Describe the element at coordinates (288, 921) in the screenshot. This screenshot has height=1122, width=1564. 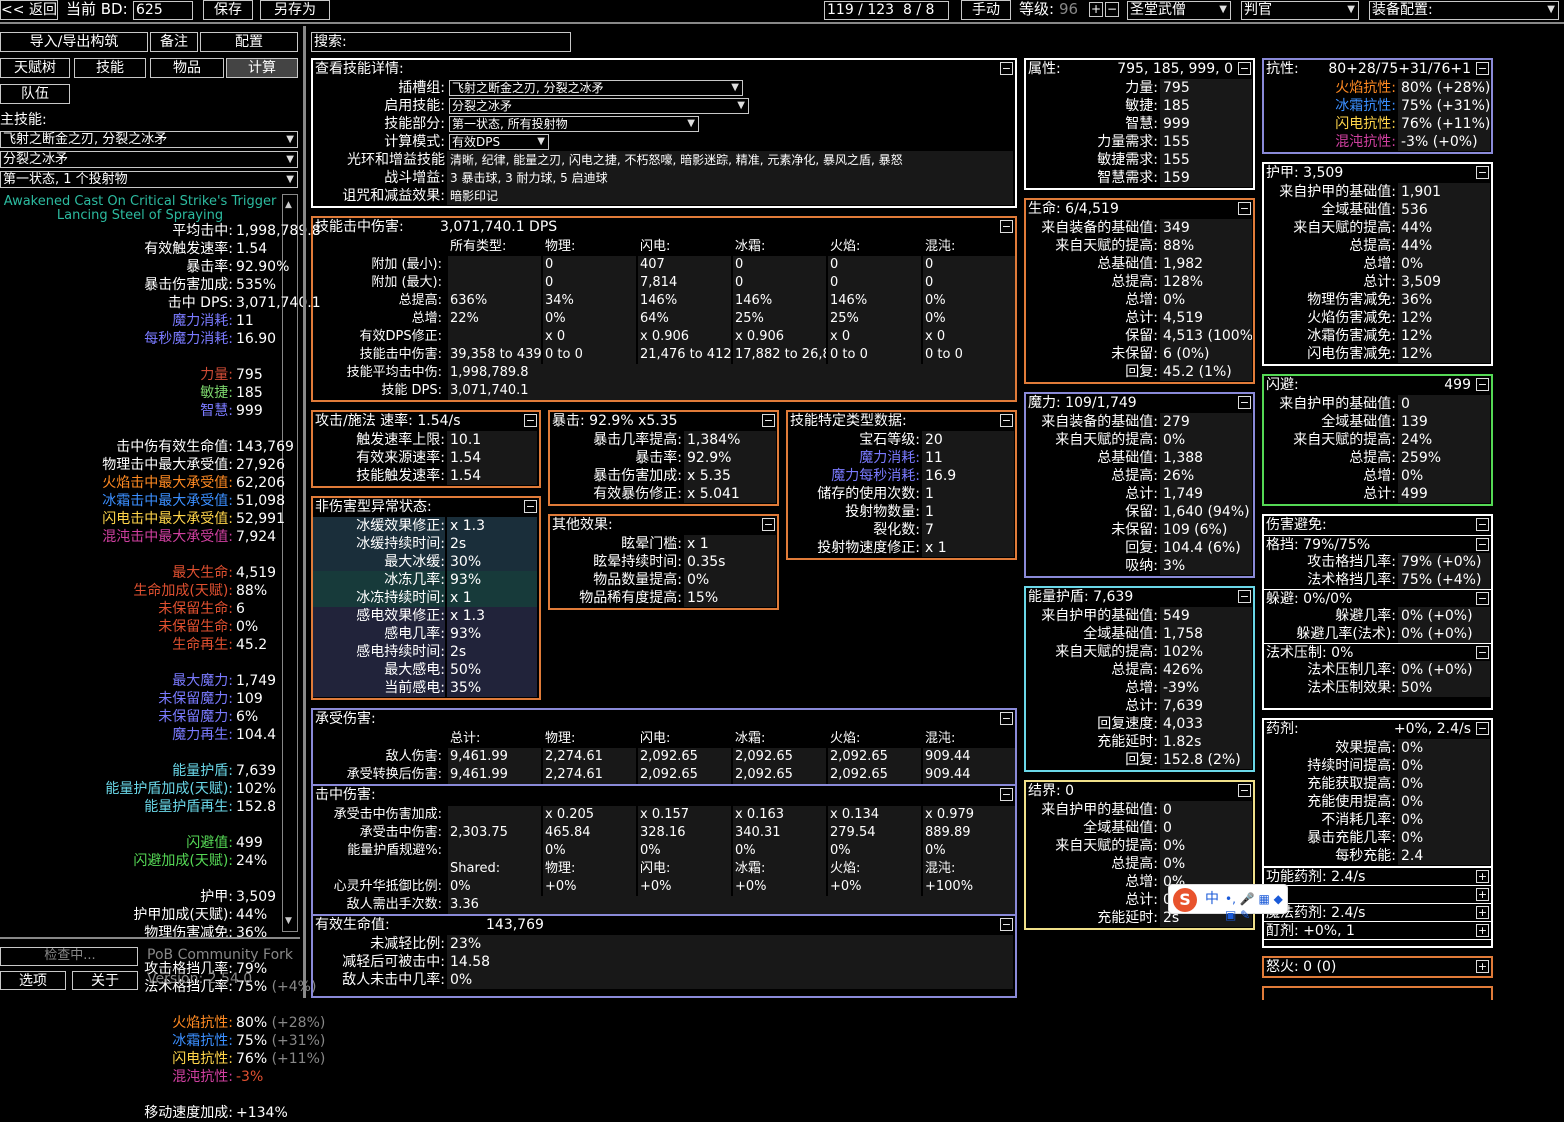
I see `scroll-down-icon: ▼` at that location.